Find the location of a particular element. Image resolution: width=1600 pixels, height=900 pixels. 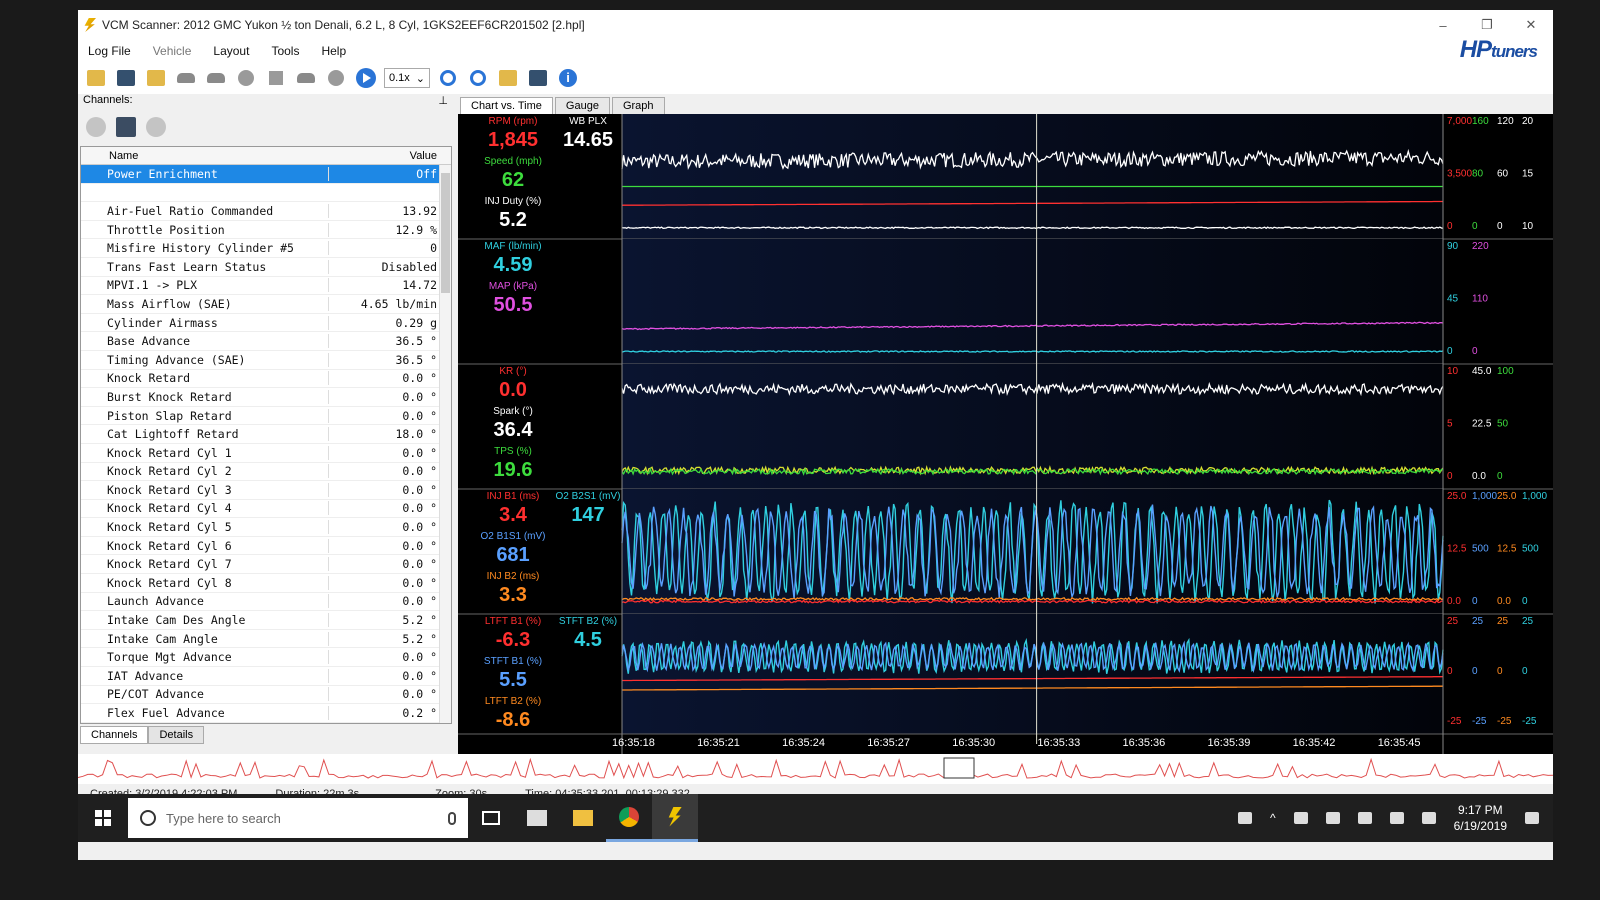

table-row: Knock Retard Cyl 2 0.0 ° is located at coordinates (266, 472).